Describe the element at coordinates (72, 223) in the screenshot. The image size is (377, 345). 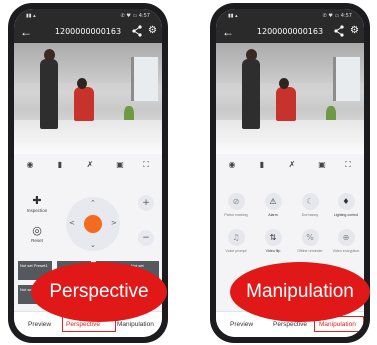
I see `arrow-left-icon: <` at that location.